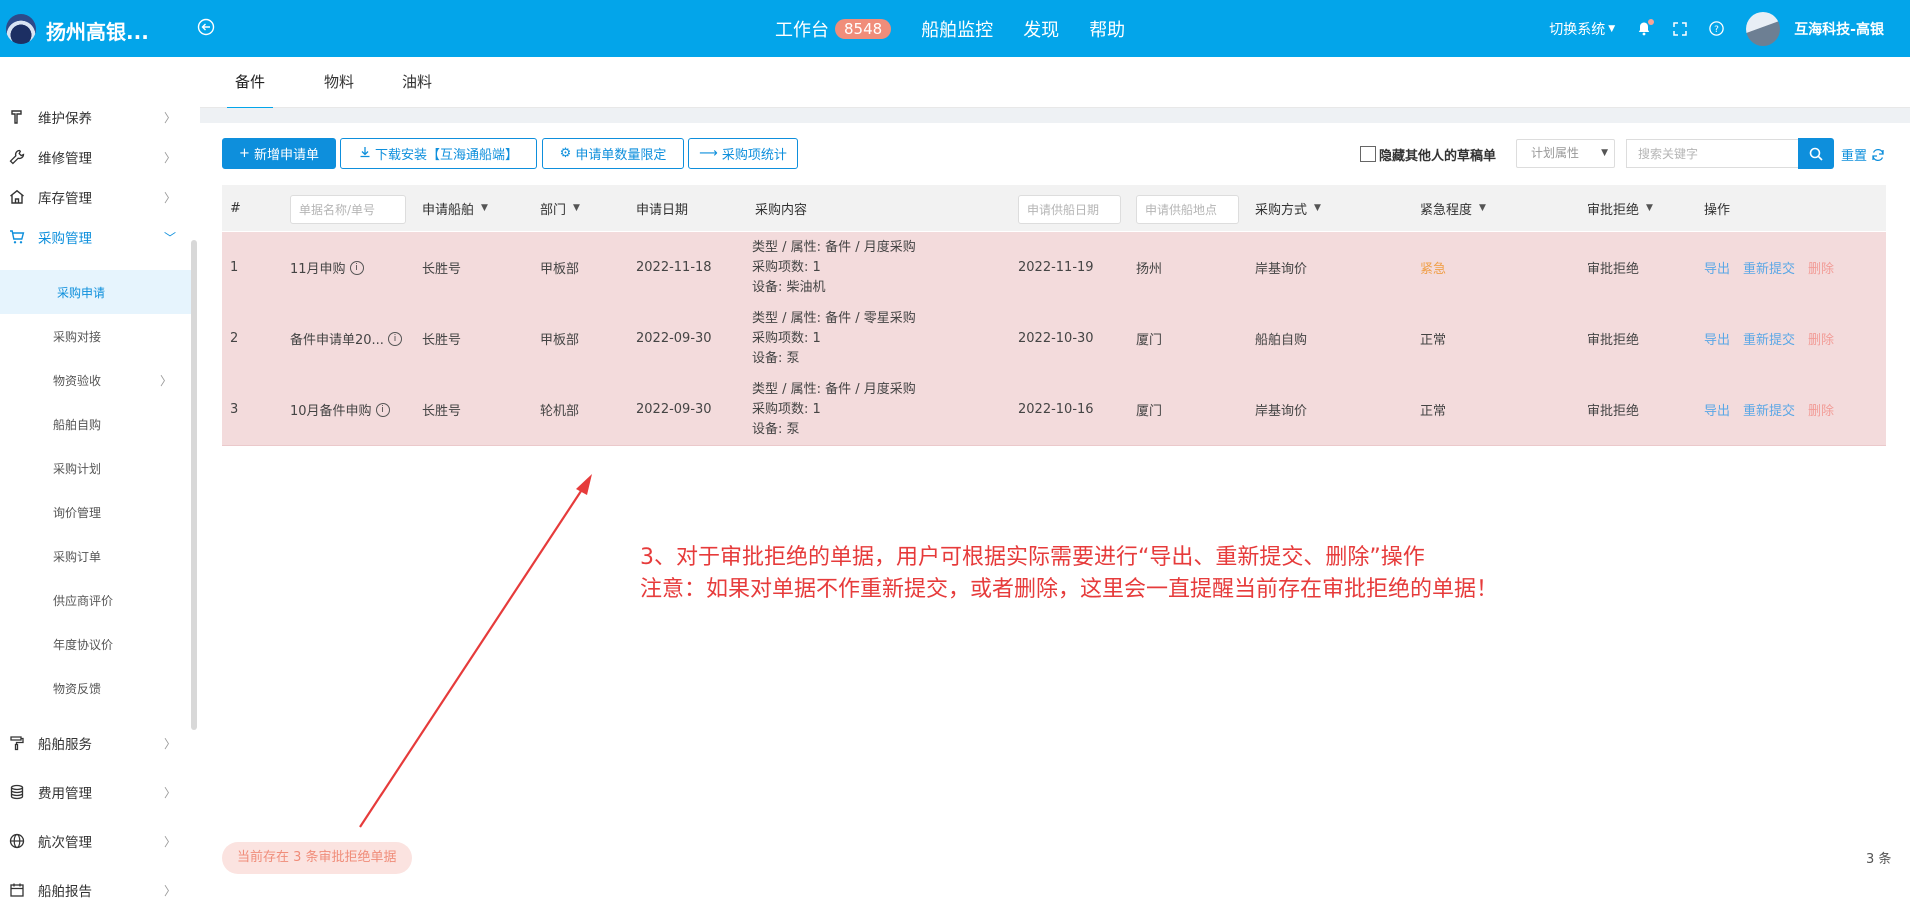 The image size is (1910, 899). What do you see at coordinates (1763, 28) in the screenshot?
I see `avatar` at bounding box center [1763, 28].